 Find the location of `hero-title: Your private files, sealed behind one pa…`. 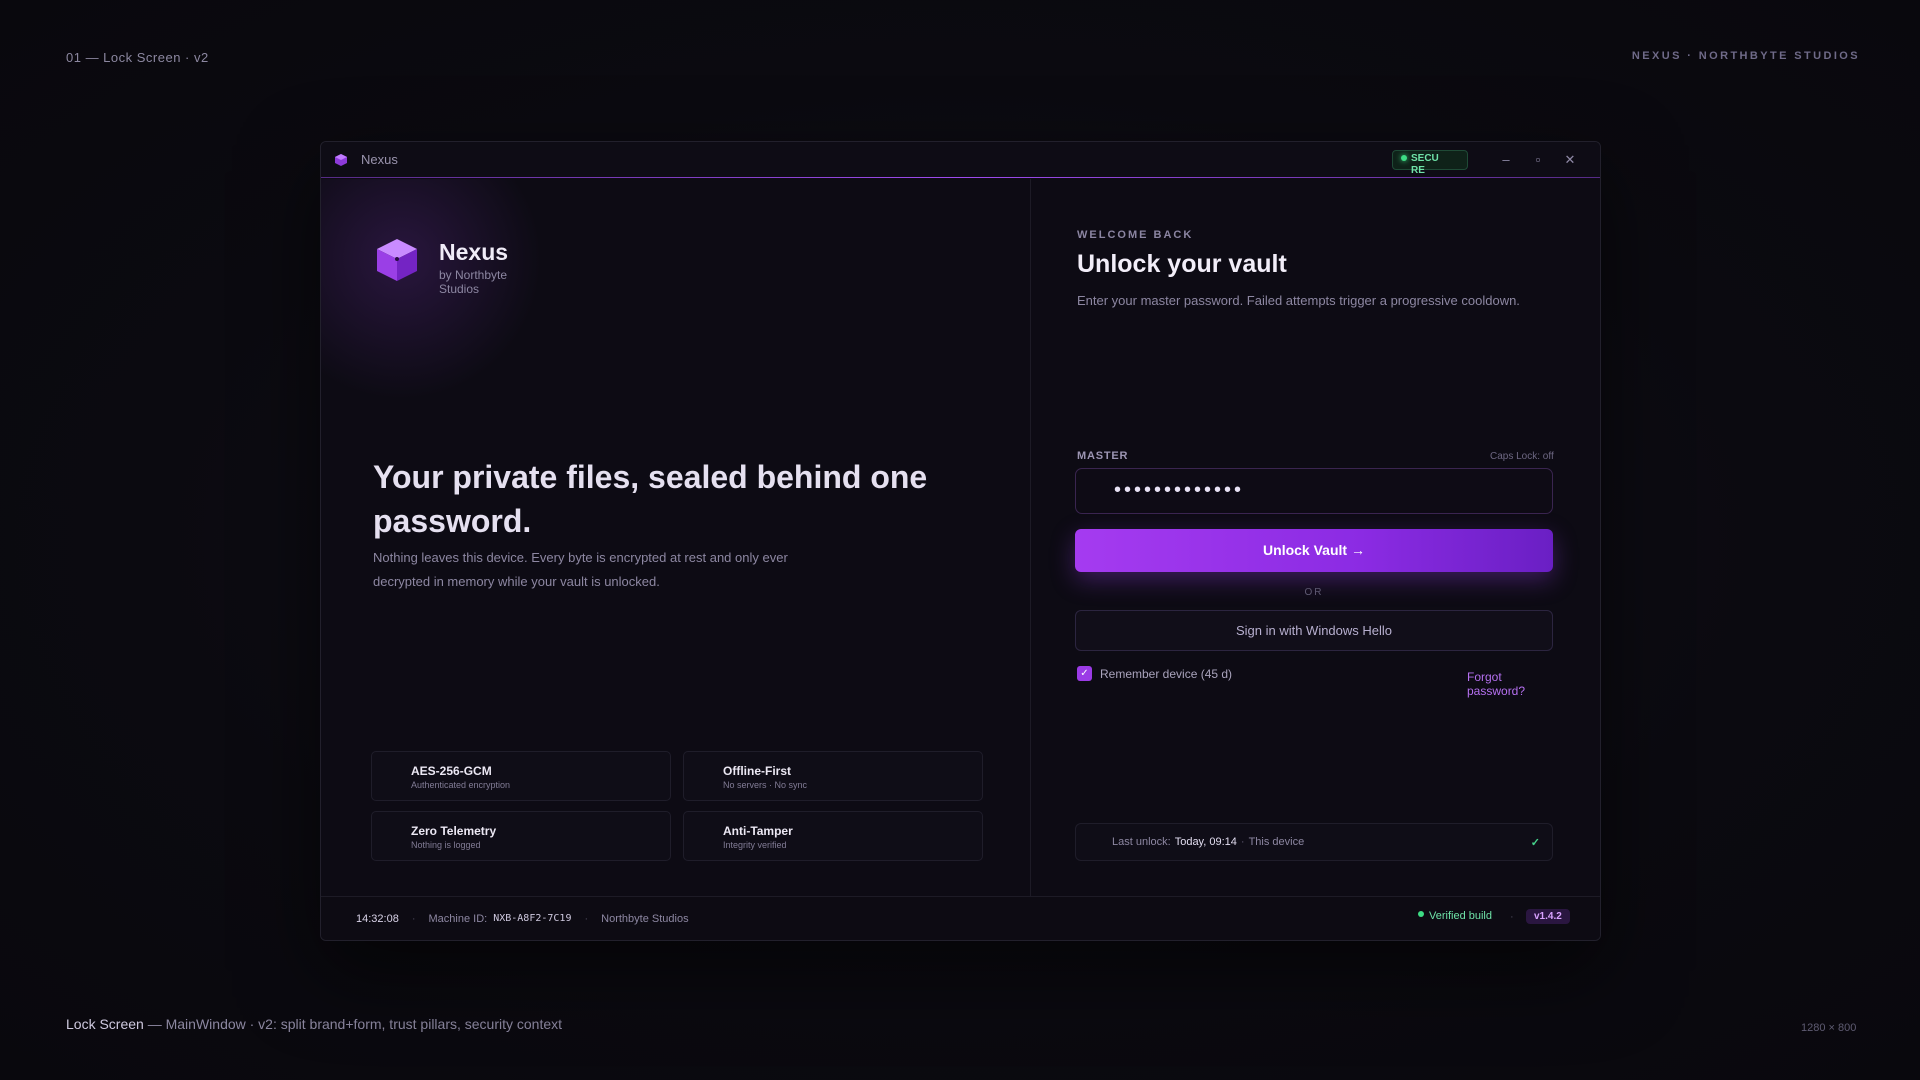

hero-title: Your private files, sealed behind one pa… is located at coordinates (650, 499).